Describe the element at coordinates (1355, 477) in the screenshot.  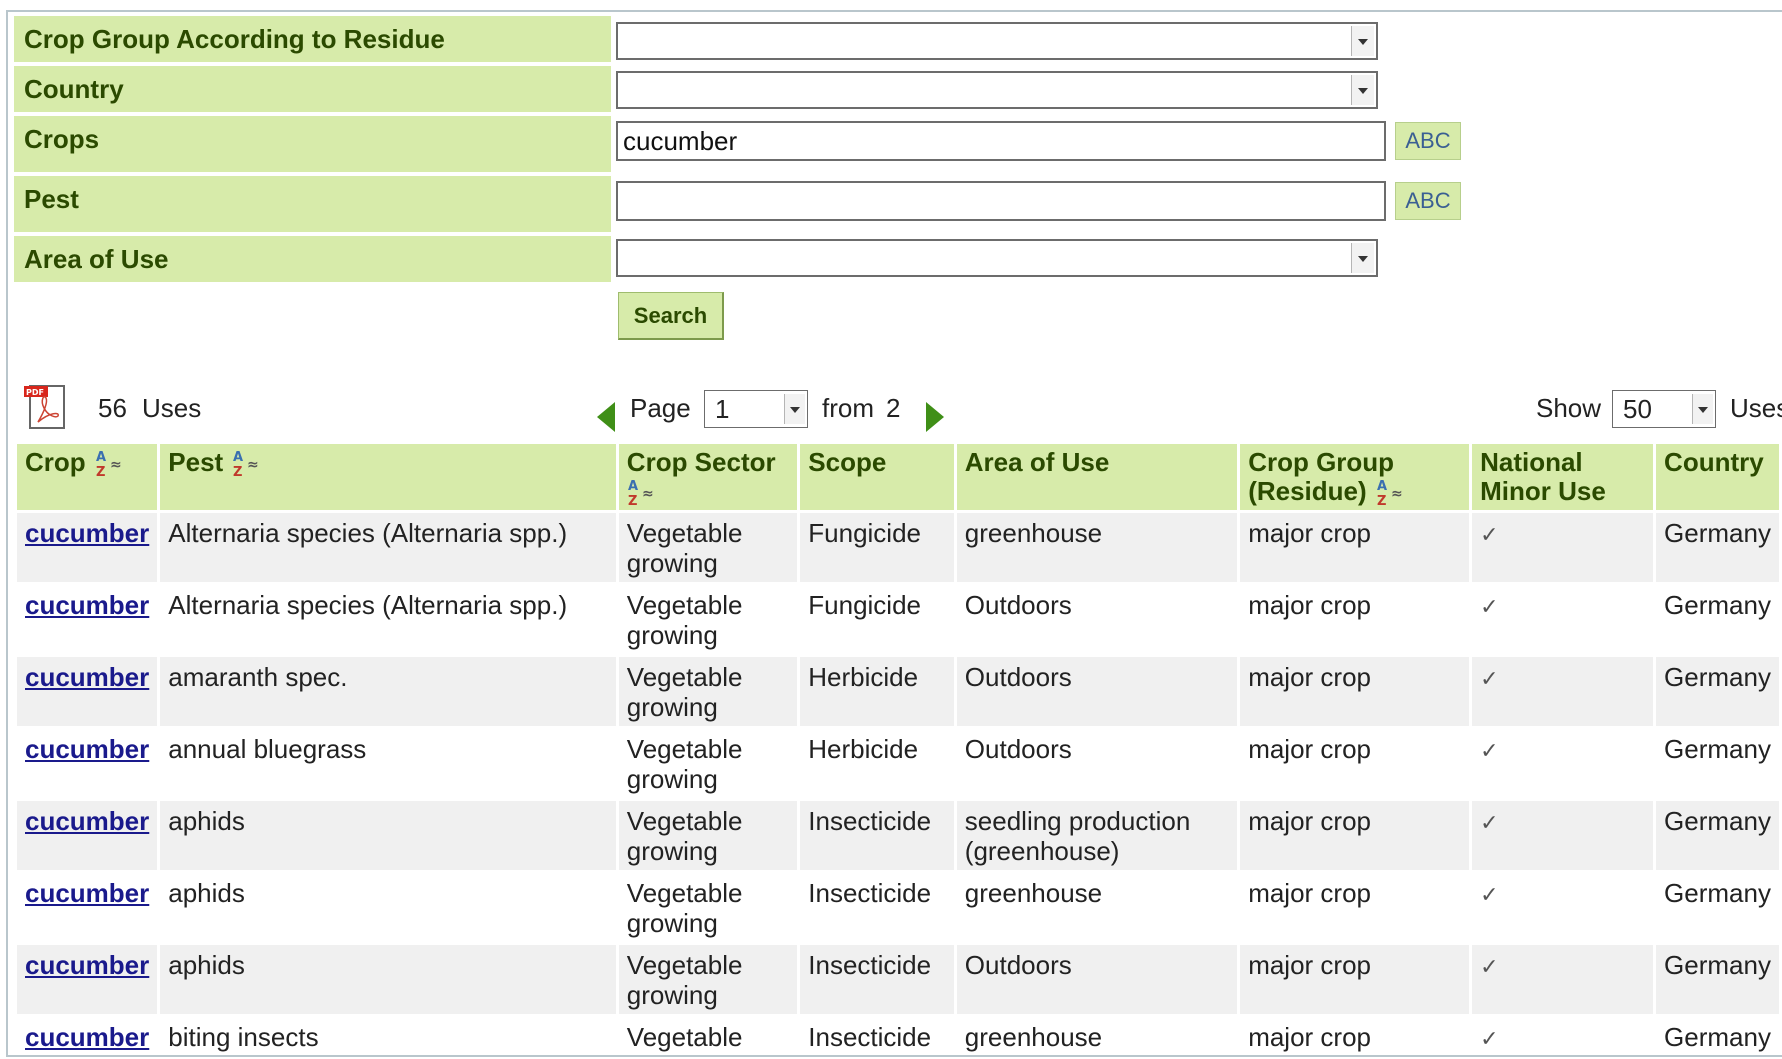
I see `header-crop-group: Crop Group (Residue) A Z ≈` at that location.